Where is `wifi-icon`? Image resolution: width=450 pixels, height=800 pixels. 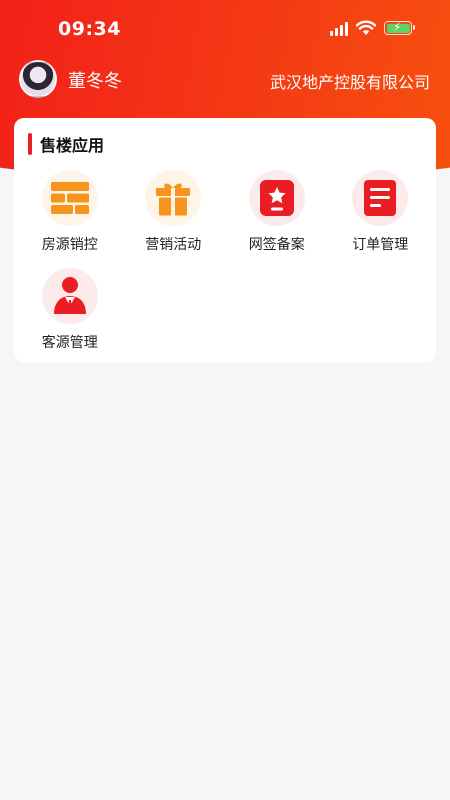
wifi-icon is located at coordinates (366, 27).